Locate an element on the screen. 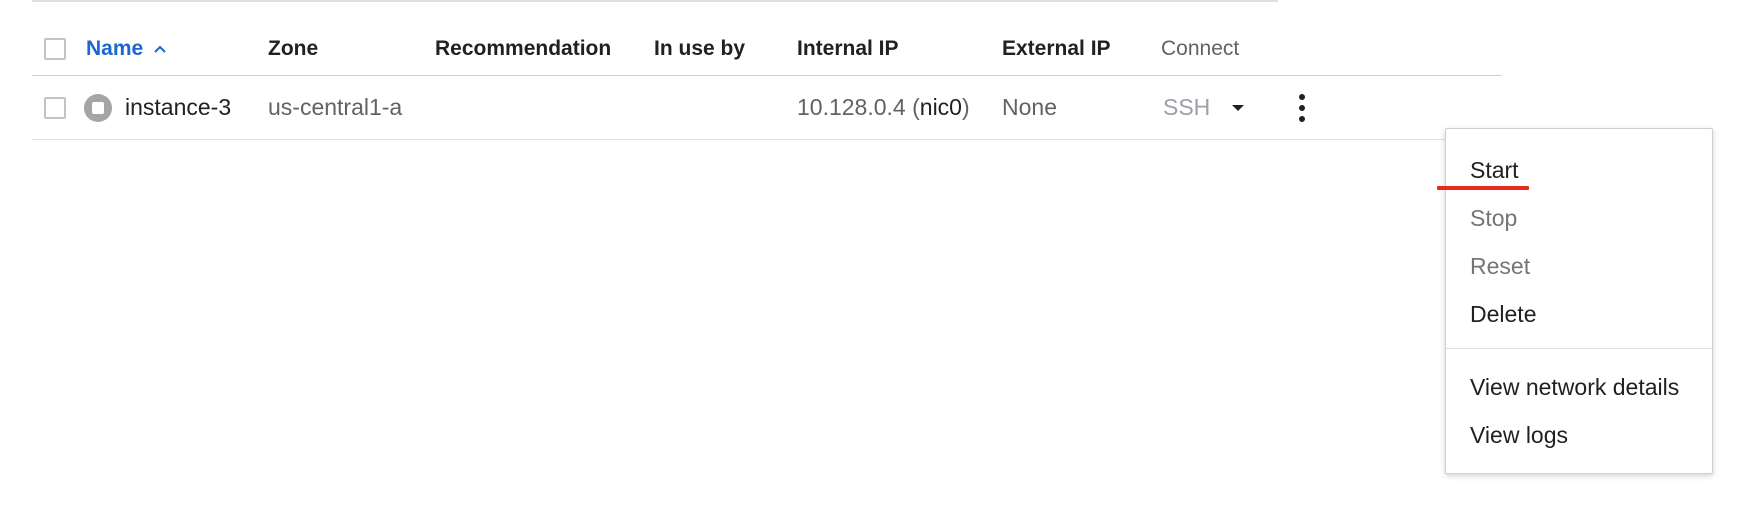 This screenshot has height=520, width=1758. status-cell is located at coordinates (98, 107).